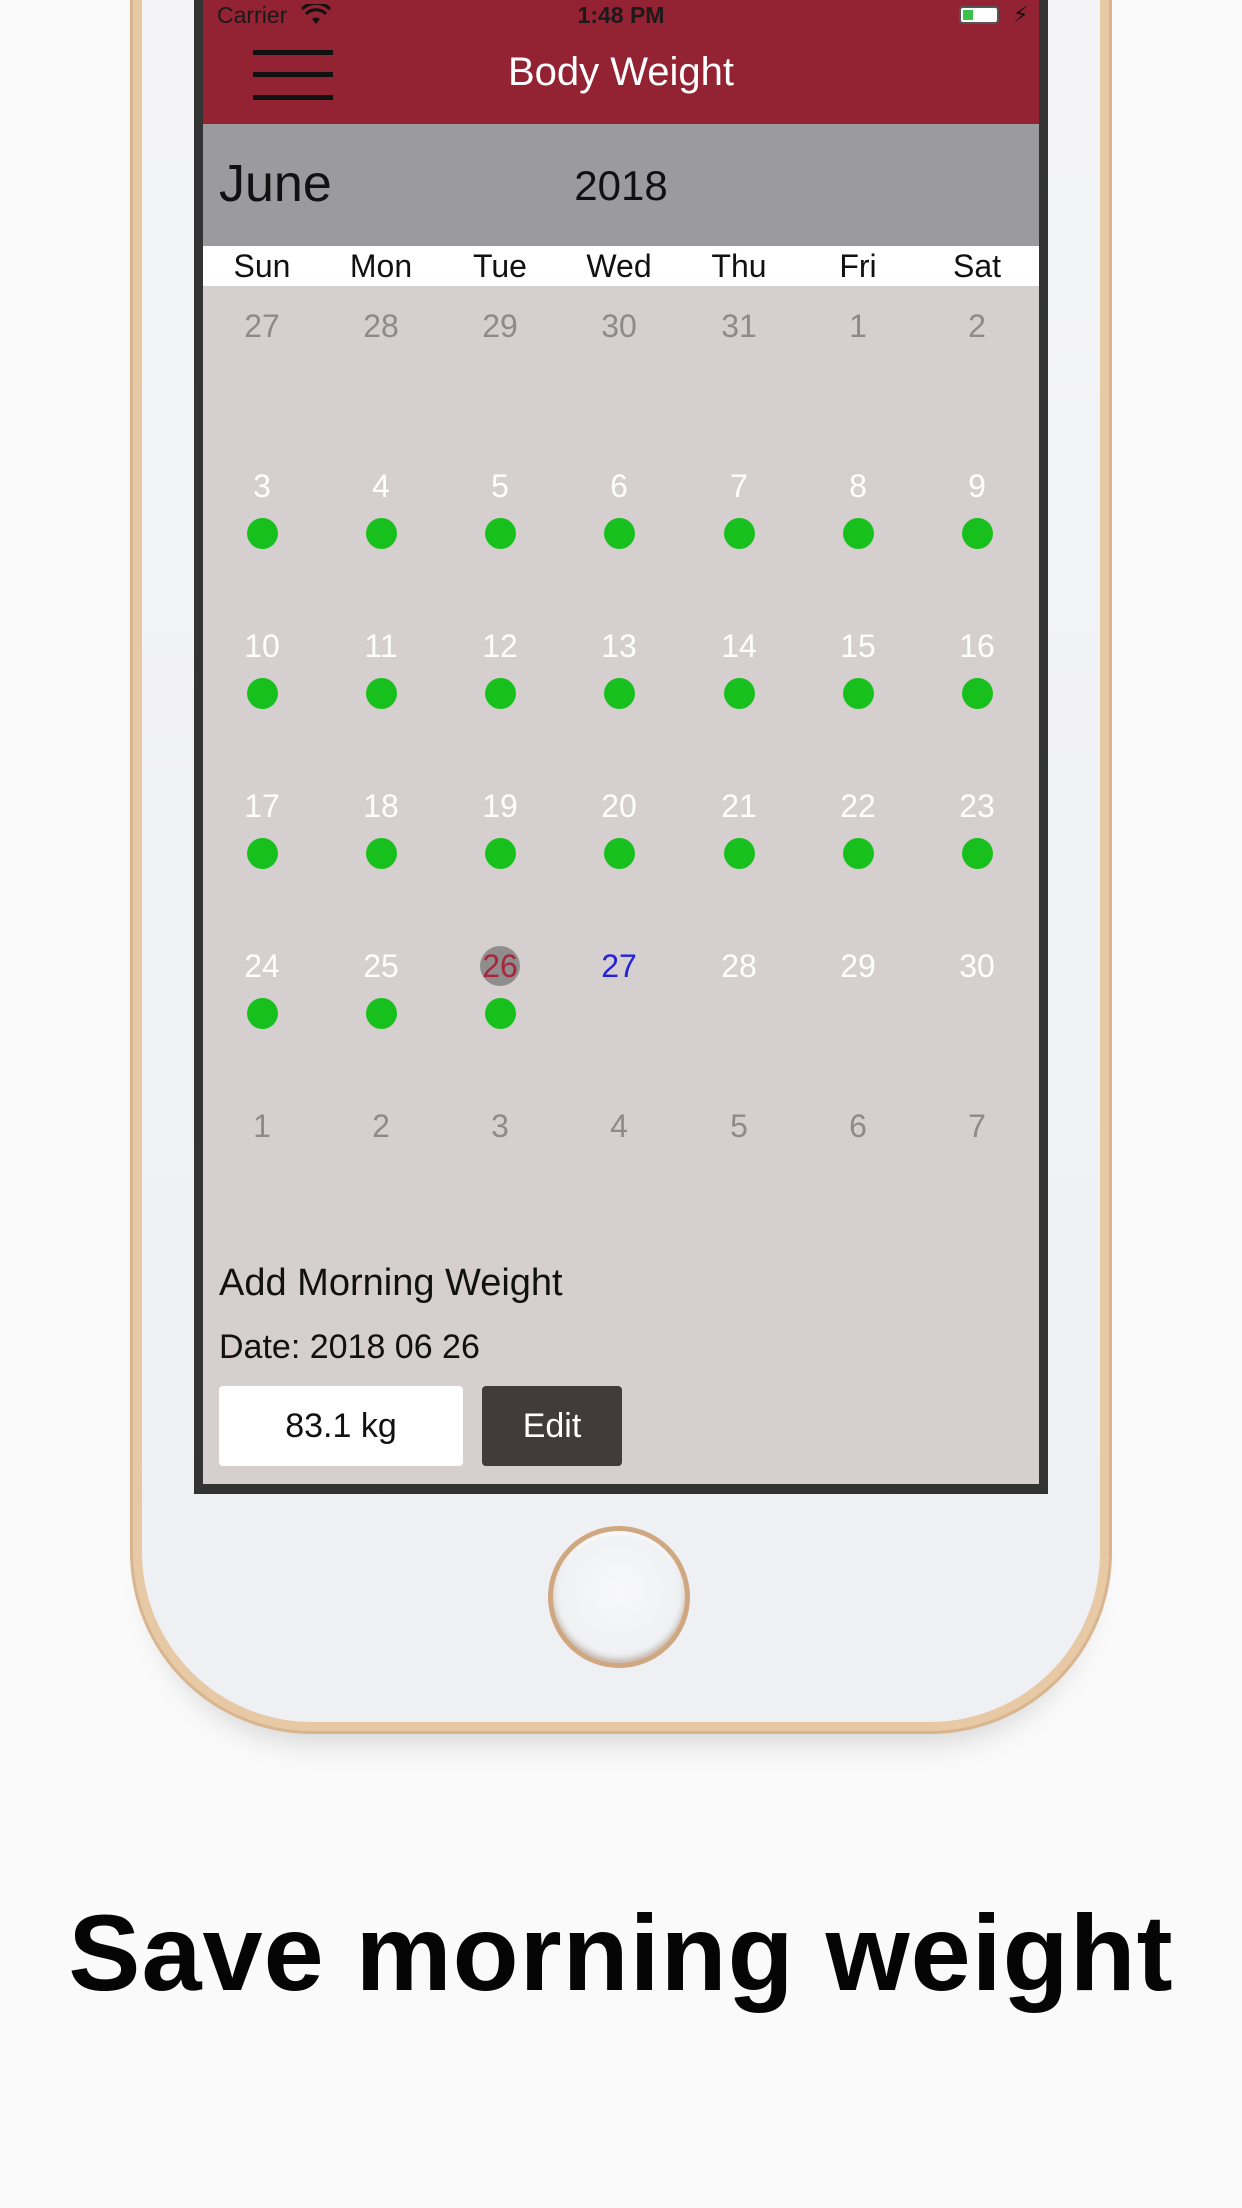  I want to click on weekday-wed: Wed, so click(619, 266).